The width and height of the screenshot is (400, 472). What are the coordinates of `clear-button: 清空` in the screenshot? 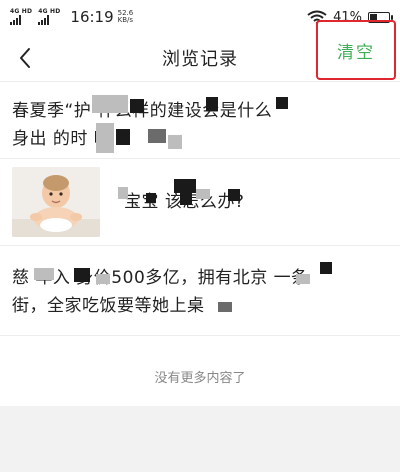 It's located at (356, 50).